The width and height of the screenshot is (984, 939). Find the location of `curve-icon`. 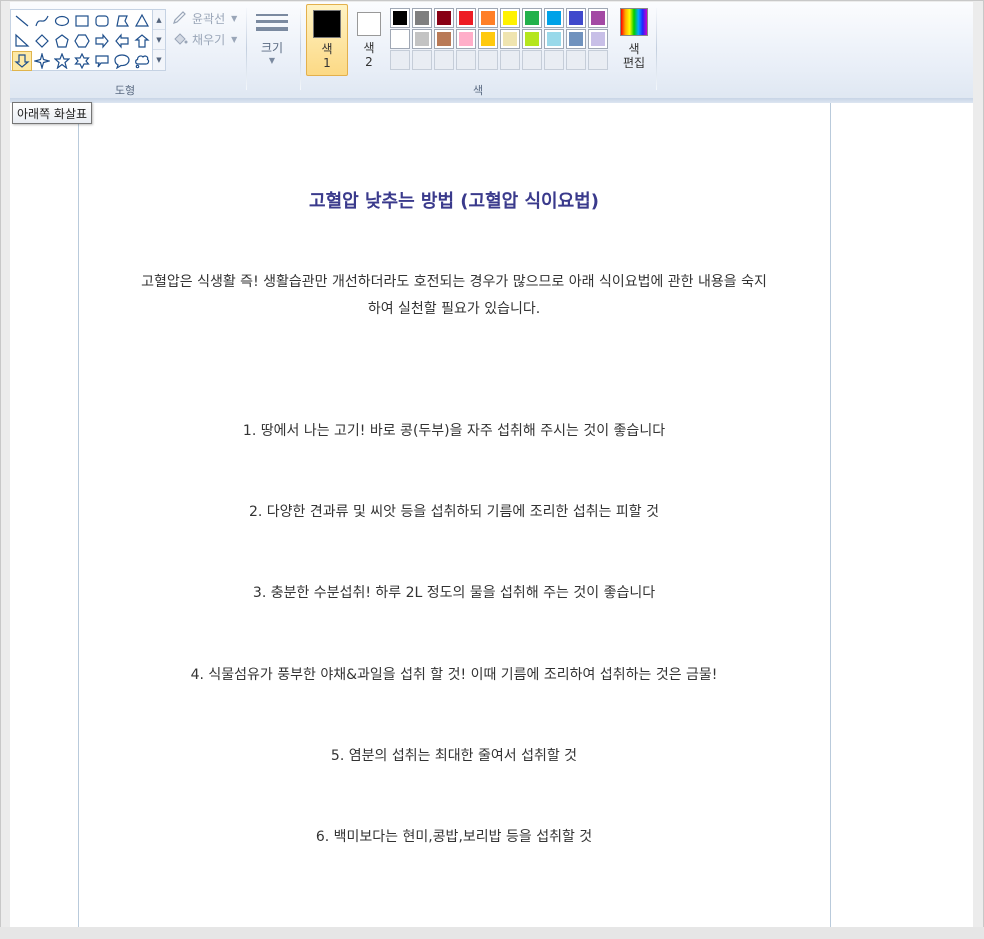

curve-icon is located at coordinates (42, 21).